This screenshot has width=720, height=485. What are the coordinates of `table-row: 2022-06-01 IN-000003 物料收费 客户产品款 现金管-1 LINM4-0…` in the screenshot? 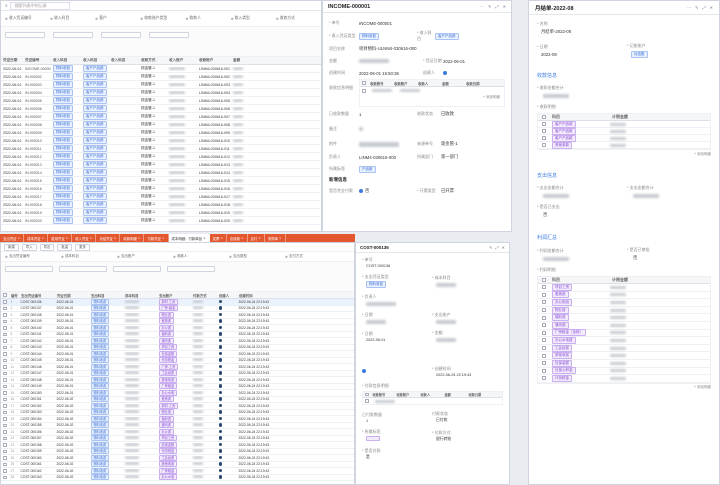 It's located at (161, 85).